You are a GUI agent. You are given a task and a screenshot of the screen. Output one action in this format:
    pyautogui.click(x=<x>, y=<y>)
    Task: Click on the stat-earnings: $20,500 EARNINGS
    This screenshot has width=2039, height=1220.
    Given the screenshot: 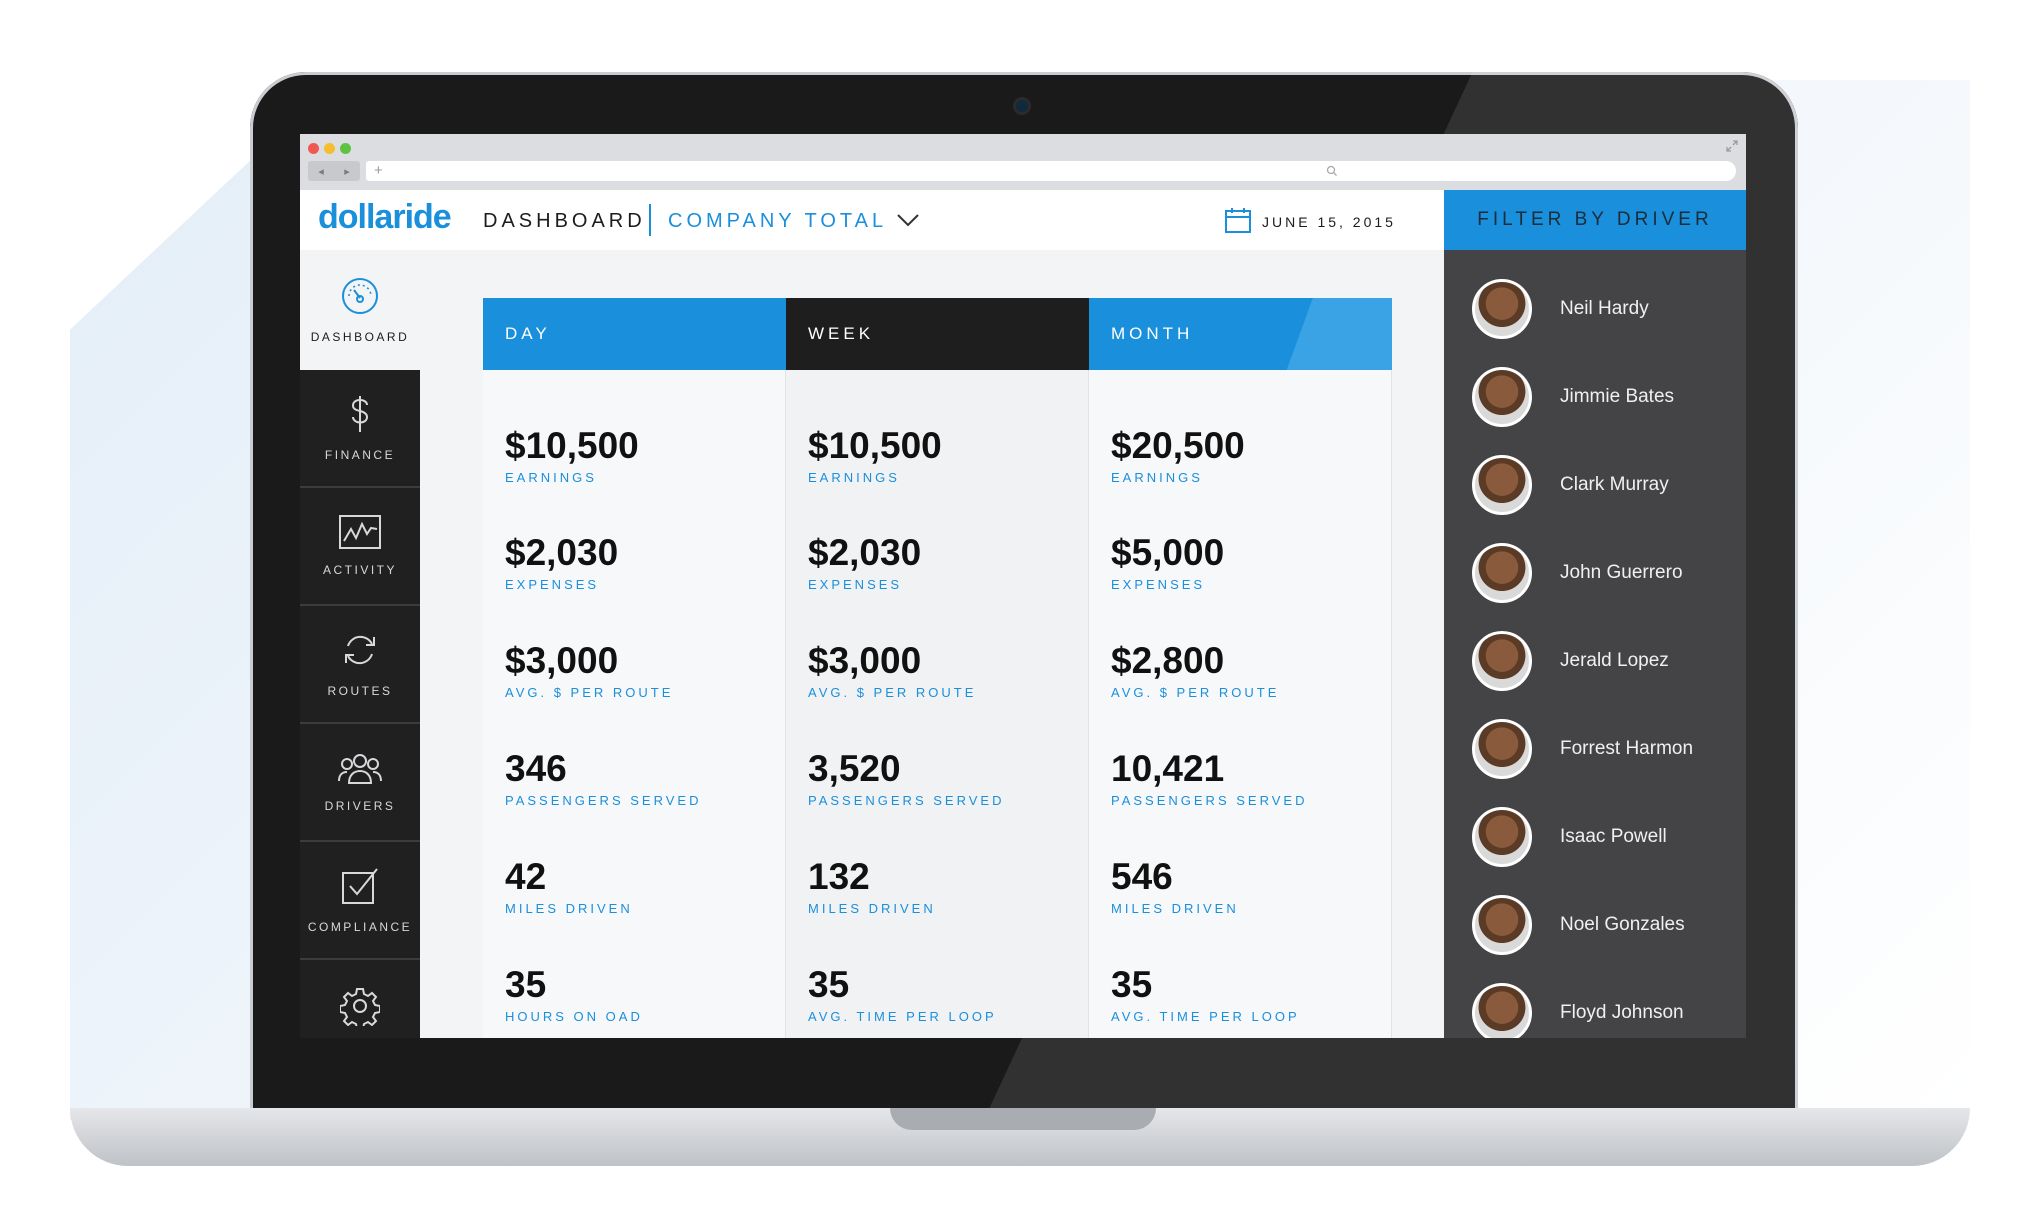 What is the action you would take?
    pyautogui.click(x=1178, y=454)
    